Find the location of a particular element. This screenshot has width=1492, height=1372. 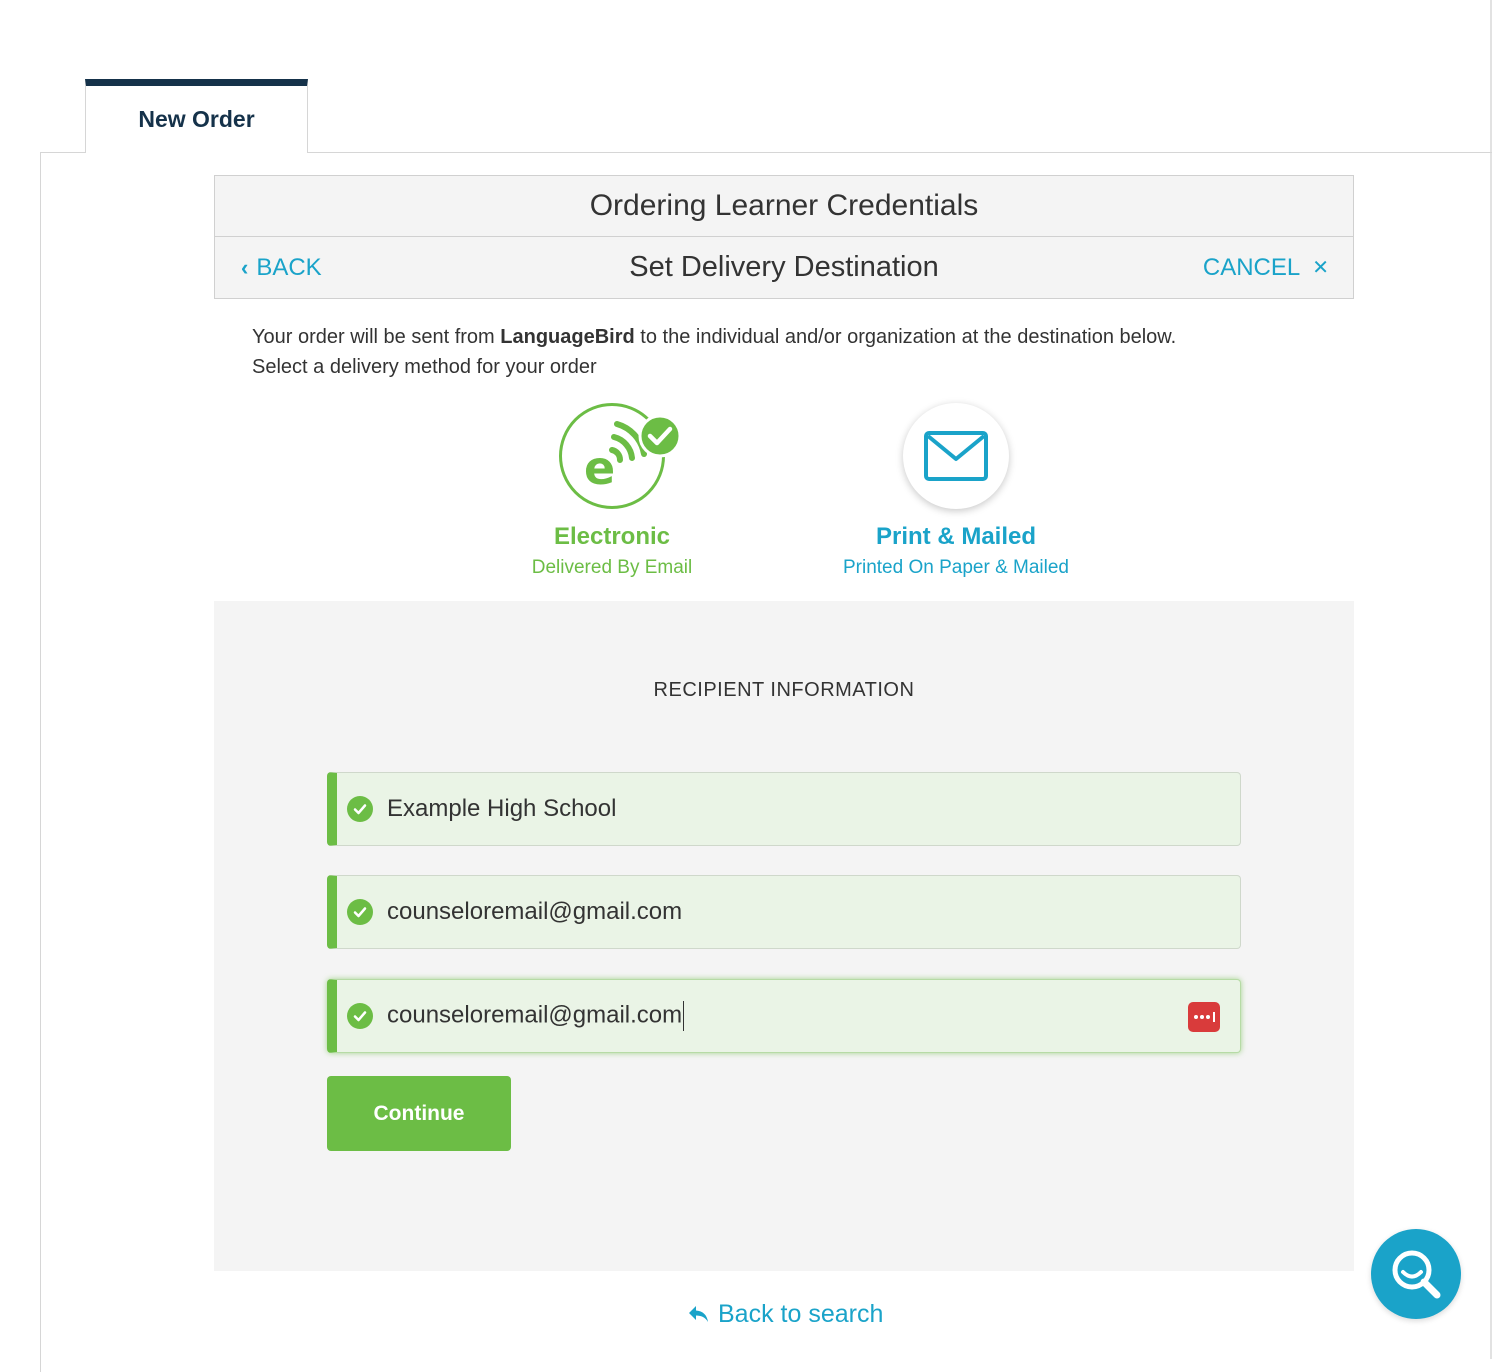

envelope-icon is located at coordinates (956, 456).